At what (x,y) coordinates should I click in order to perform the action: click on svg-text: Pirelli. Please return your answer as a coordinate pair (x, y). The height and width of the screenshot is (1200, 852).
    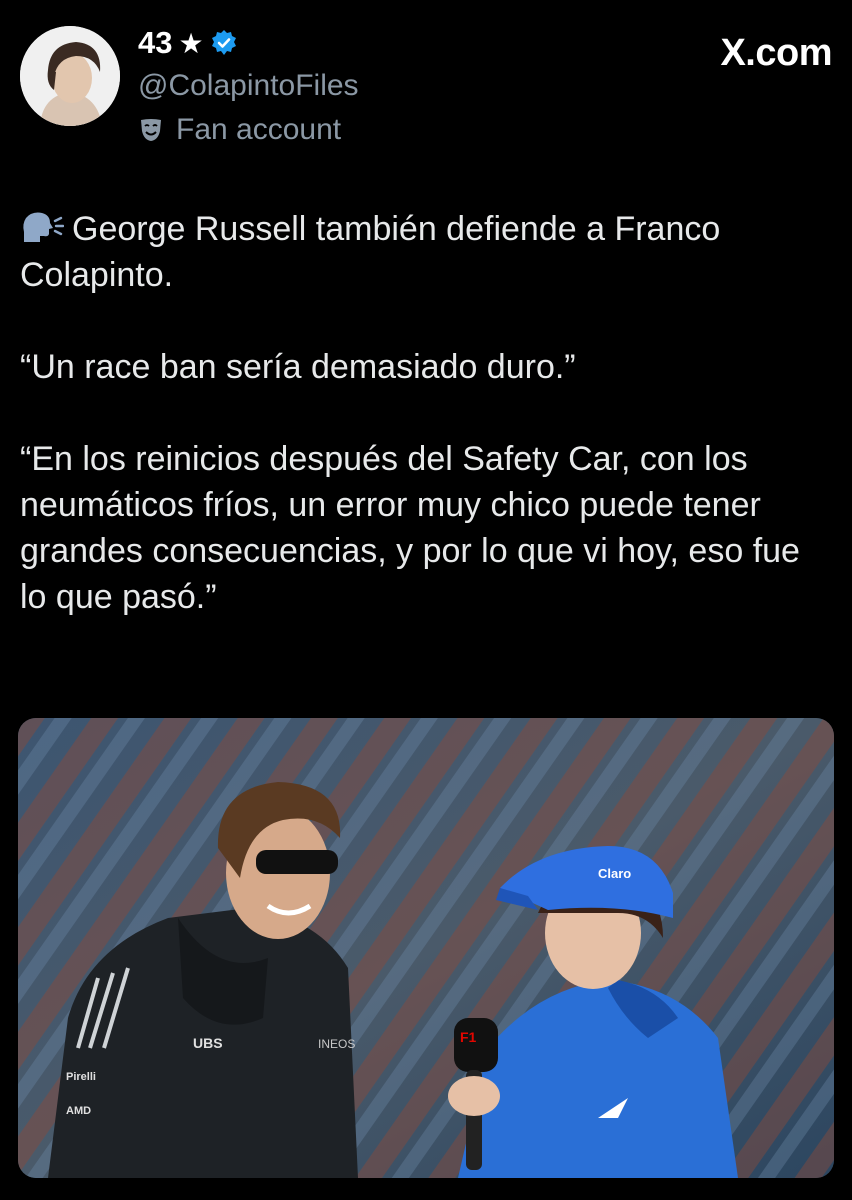
    Looking at the image, I should click on (81, 1077).